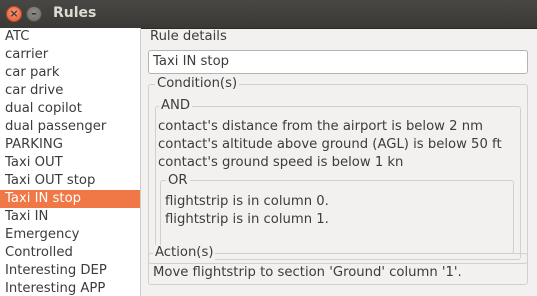 The width and height of the screenshot is (537, 296). What do you see at coordinates (197, 83) in the screenshot?
I see `conditions-label: Condition(s)` at bounding box center [197, 83].